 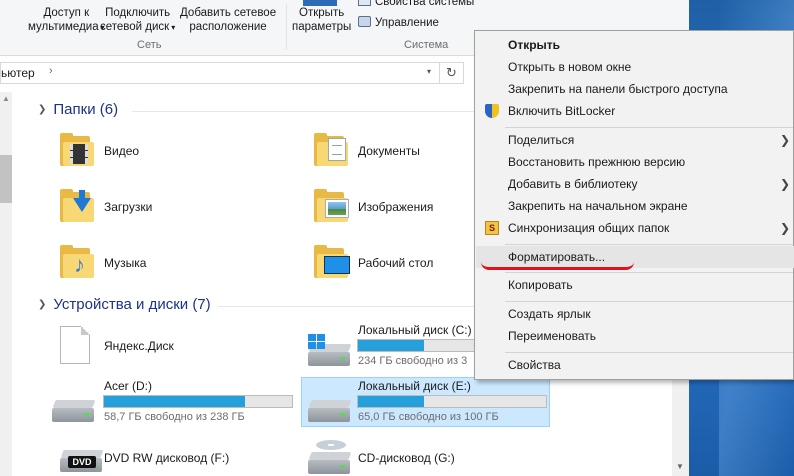 I want to click on manage-icon, so click(x=364, y=21).